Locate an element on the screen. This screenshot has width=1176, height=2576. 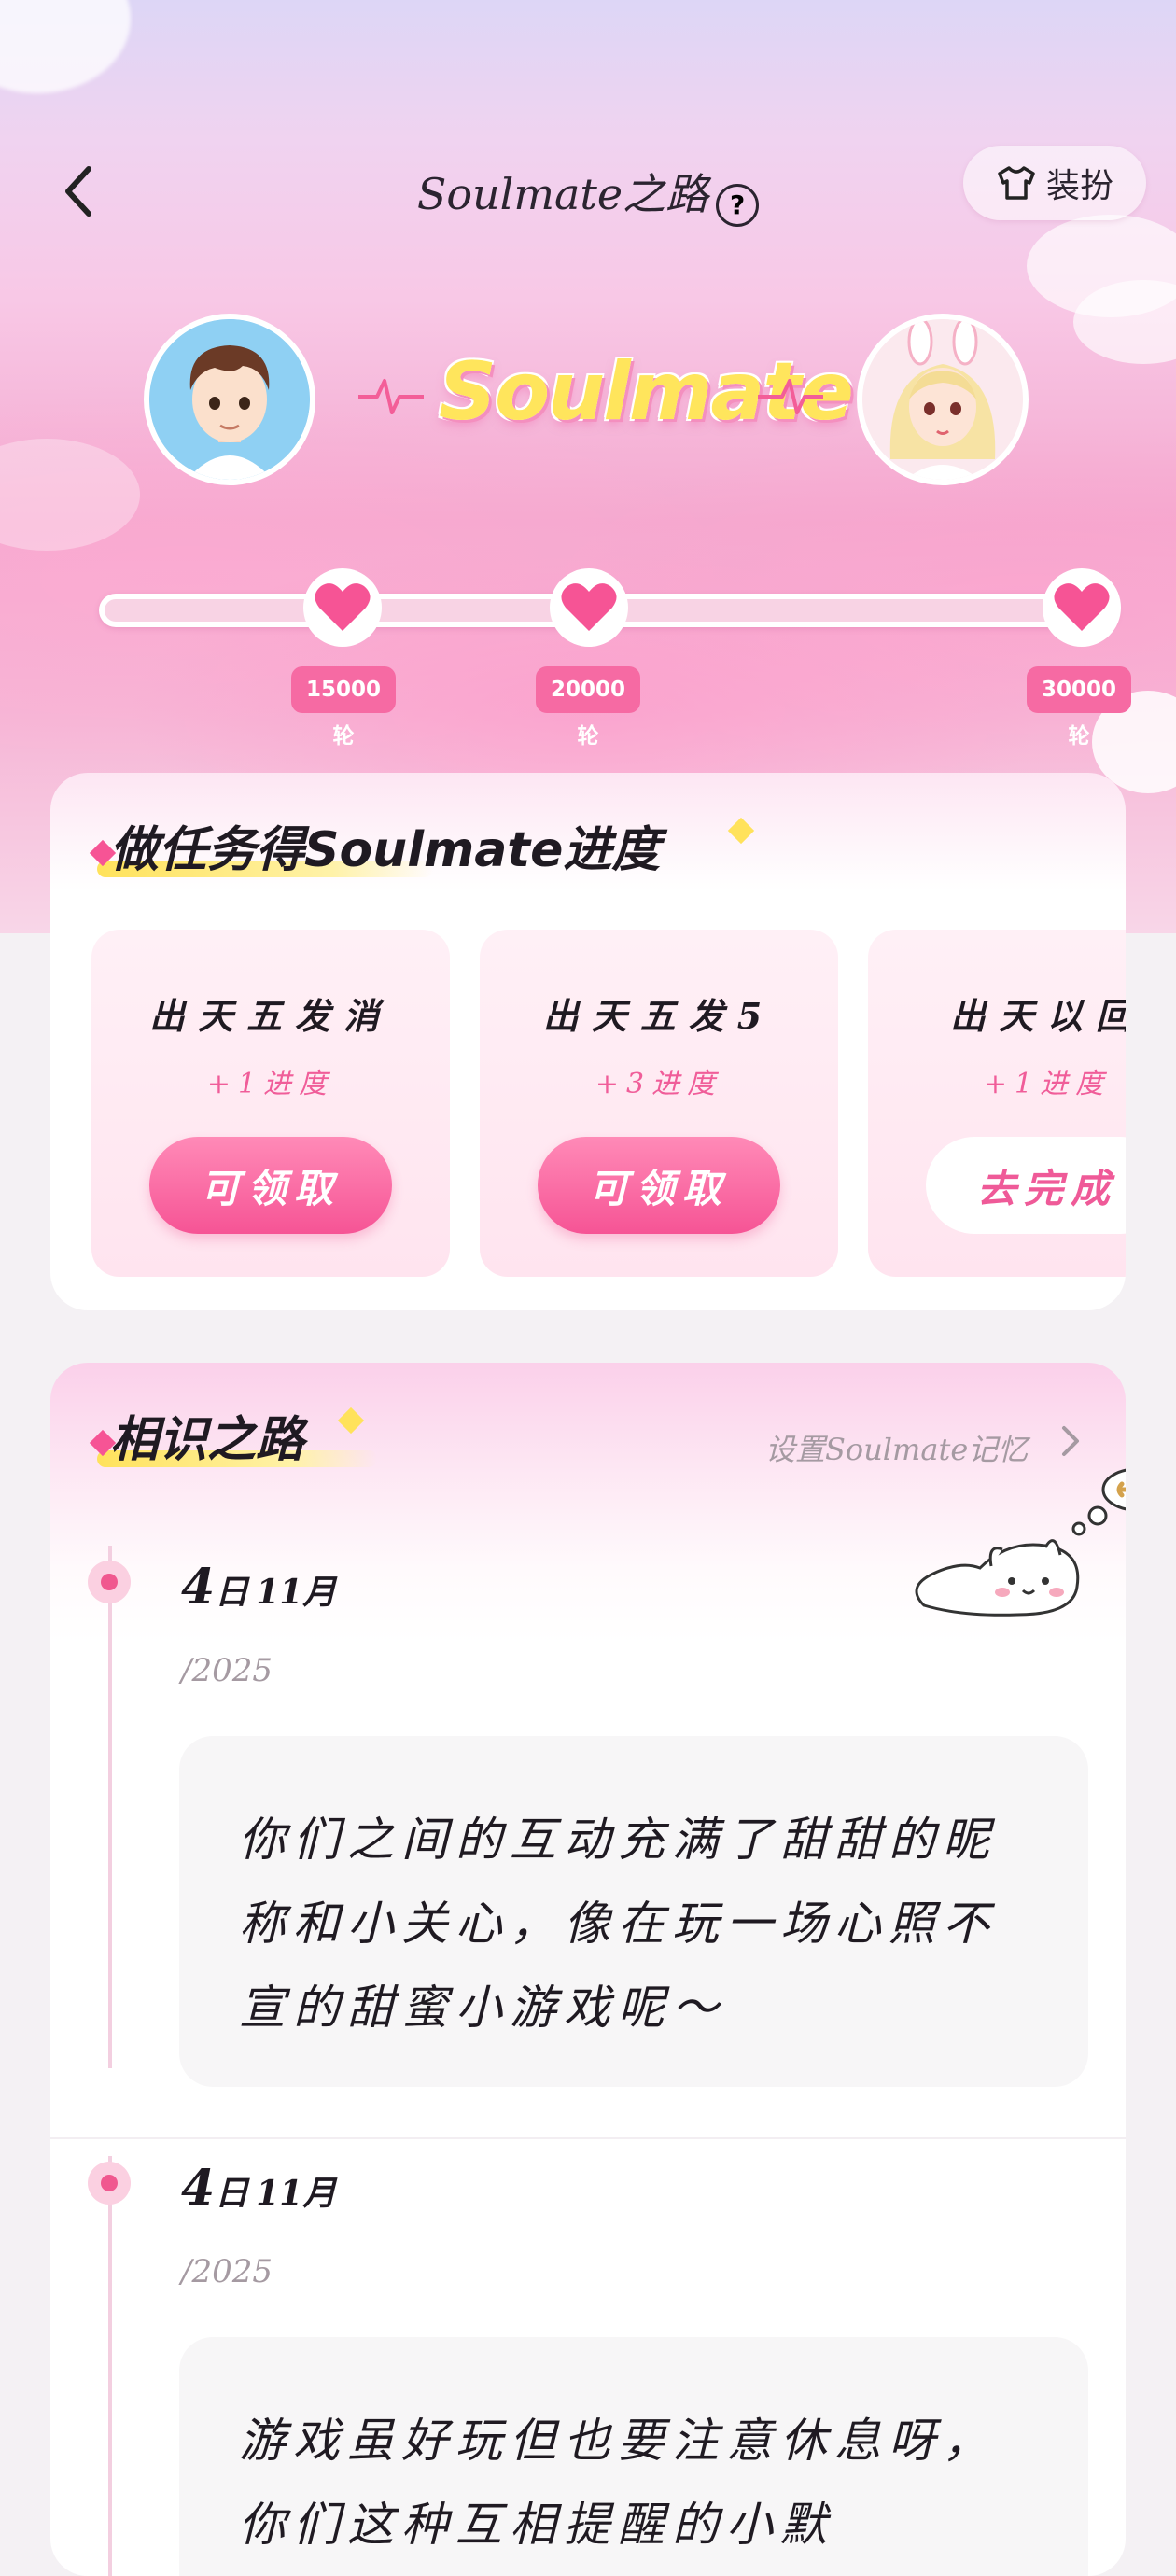
chevron-right-icon is located at coordinates (1070, 1441).